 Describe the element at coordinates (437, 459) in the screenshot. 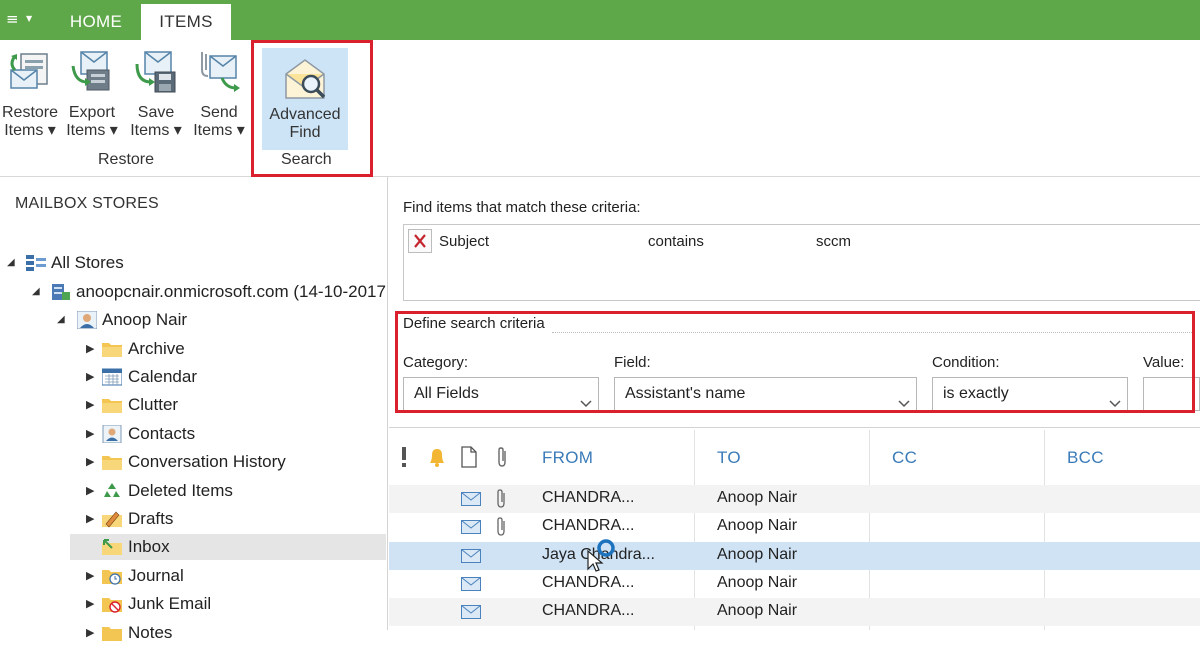

I see `reminder-bell-icon` at that location.